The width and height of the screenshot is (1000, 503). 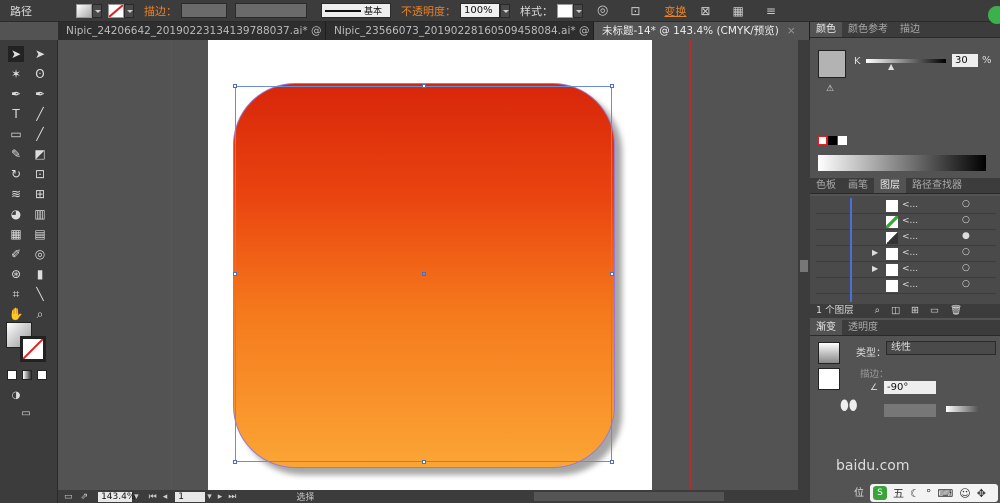 What do you see at coordinates (804, 266) in the screenshot?
I see `scroll-thumb` at bounding box center [804, 266].